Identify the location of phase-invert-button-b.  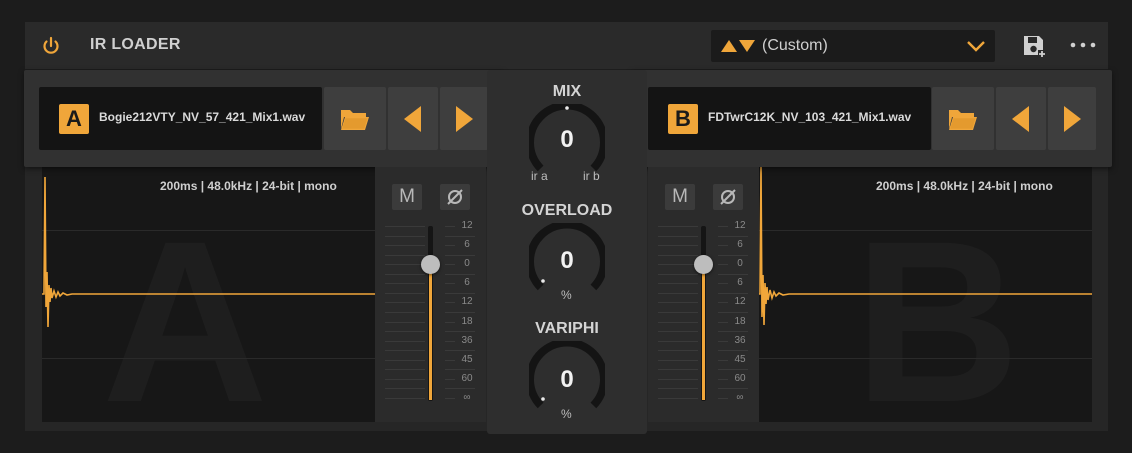
(728, 197).